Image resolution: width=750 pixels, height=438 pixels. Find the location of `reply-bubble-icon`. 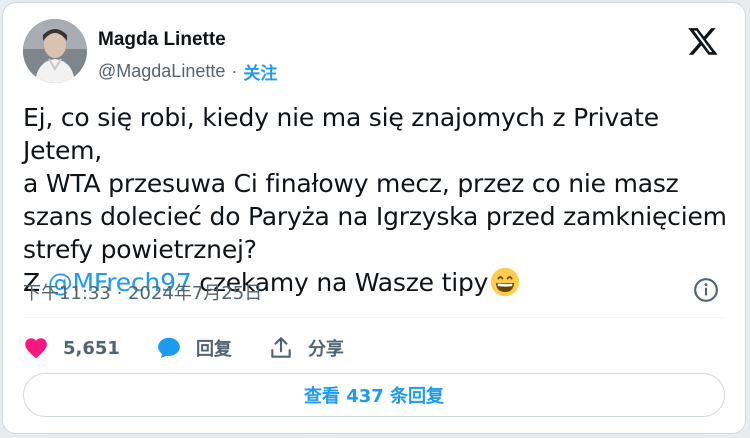

reply-bubble-icon is located at coordinates (169, 348).